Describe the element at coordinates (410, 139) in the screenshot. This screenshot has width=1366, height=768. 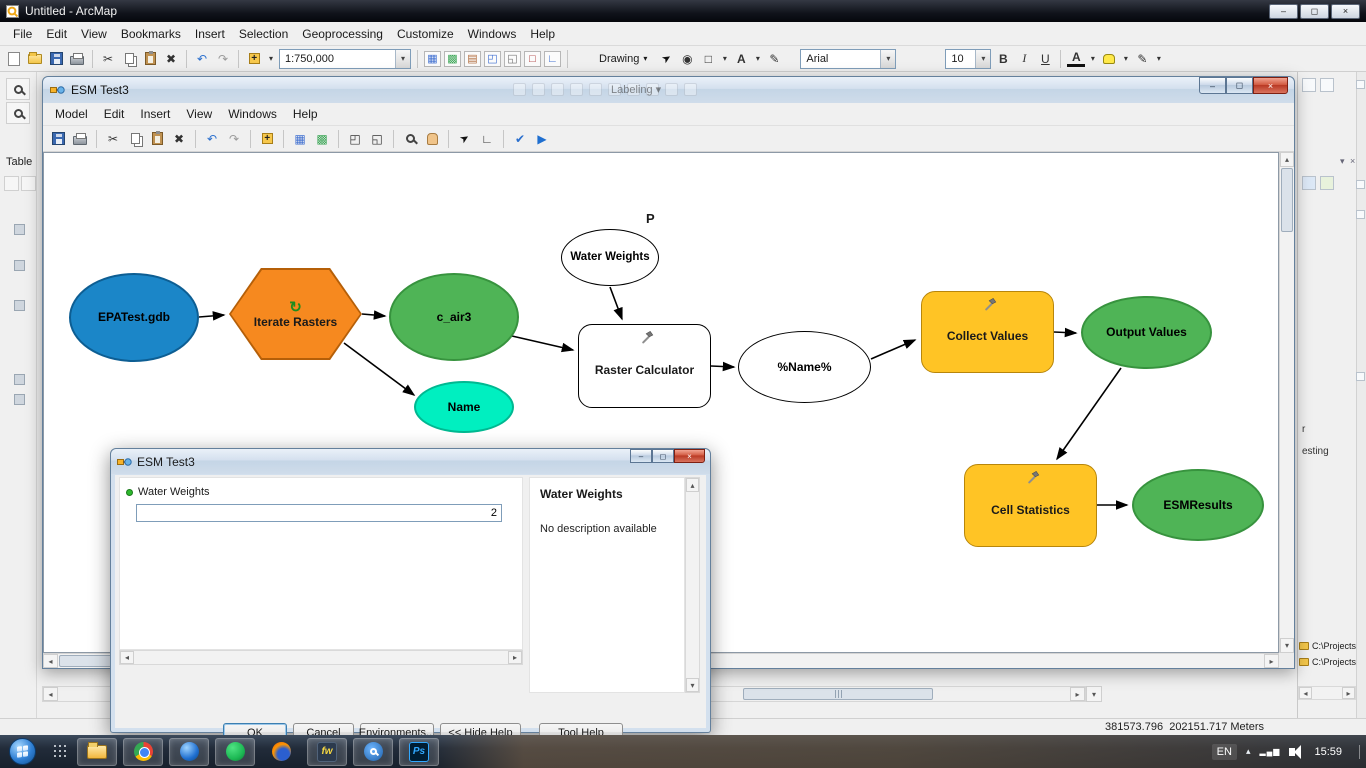
I see `zoom-in-icon` at that location.